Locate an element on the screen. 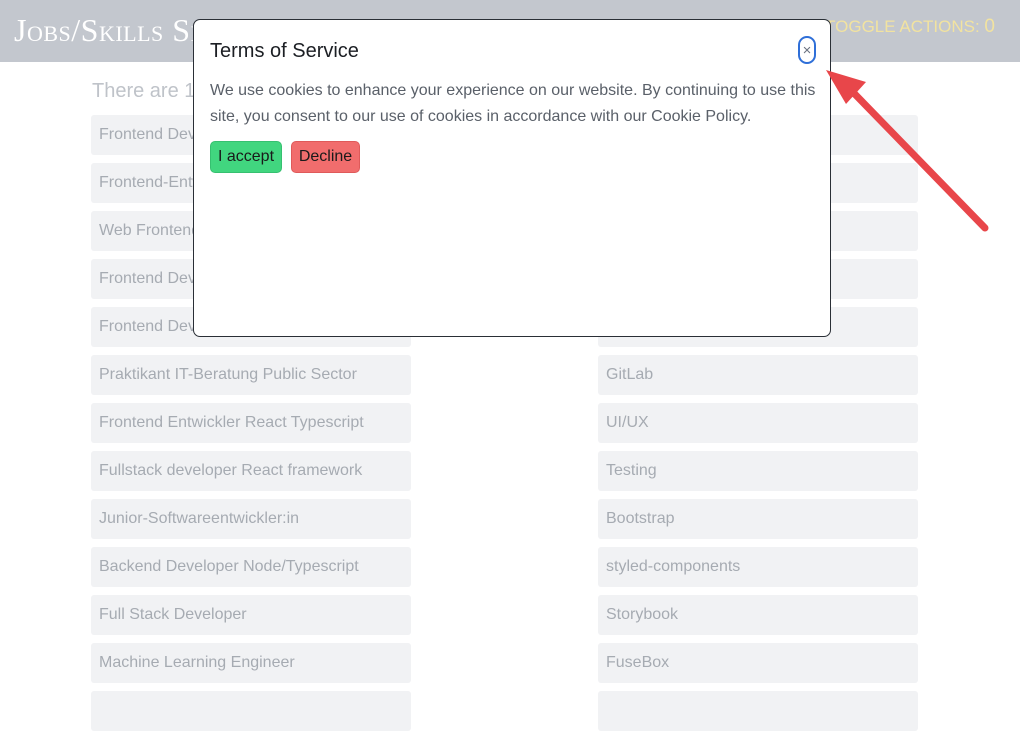 The height and width of the screenshot is (739, 1020). job-item is located at coordinates (251, 711).